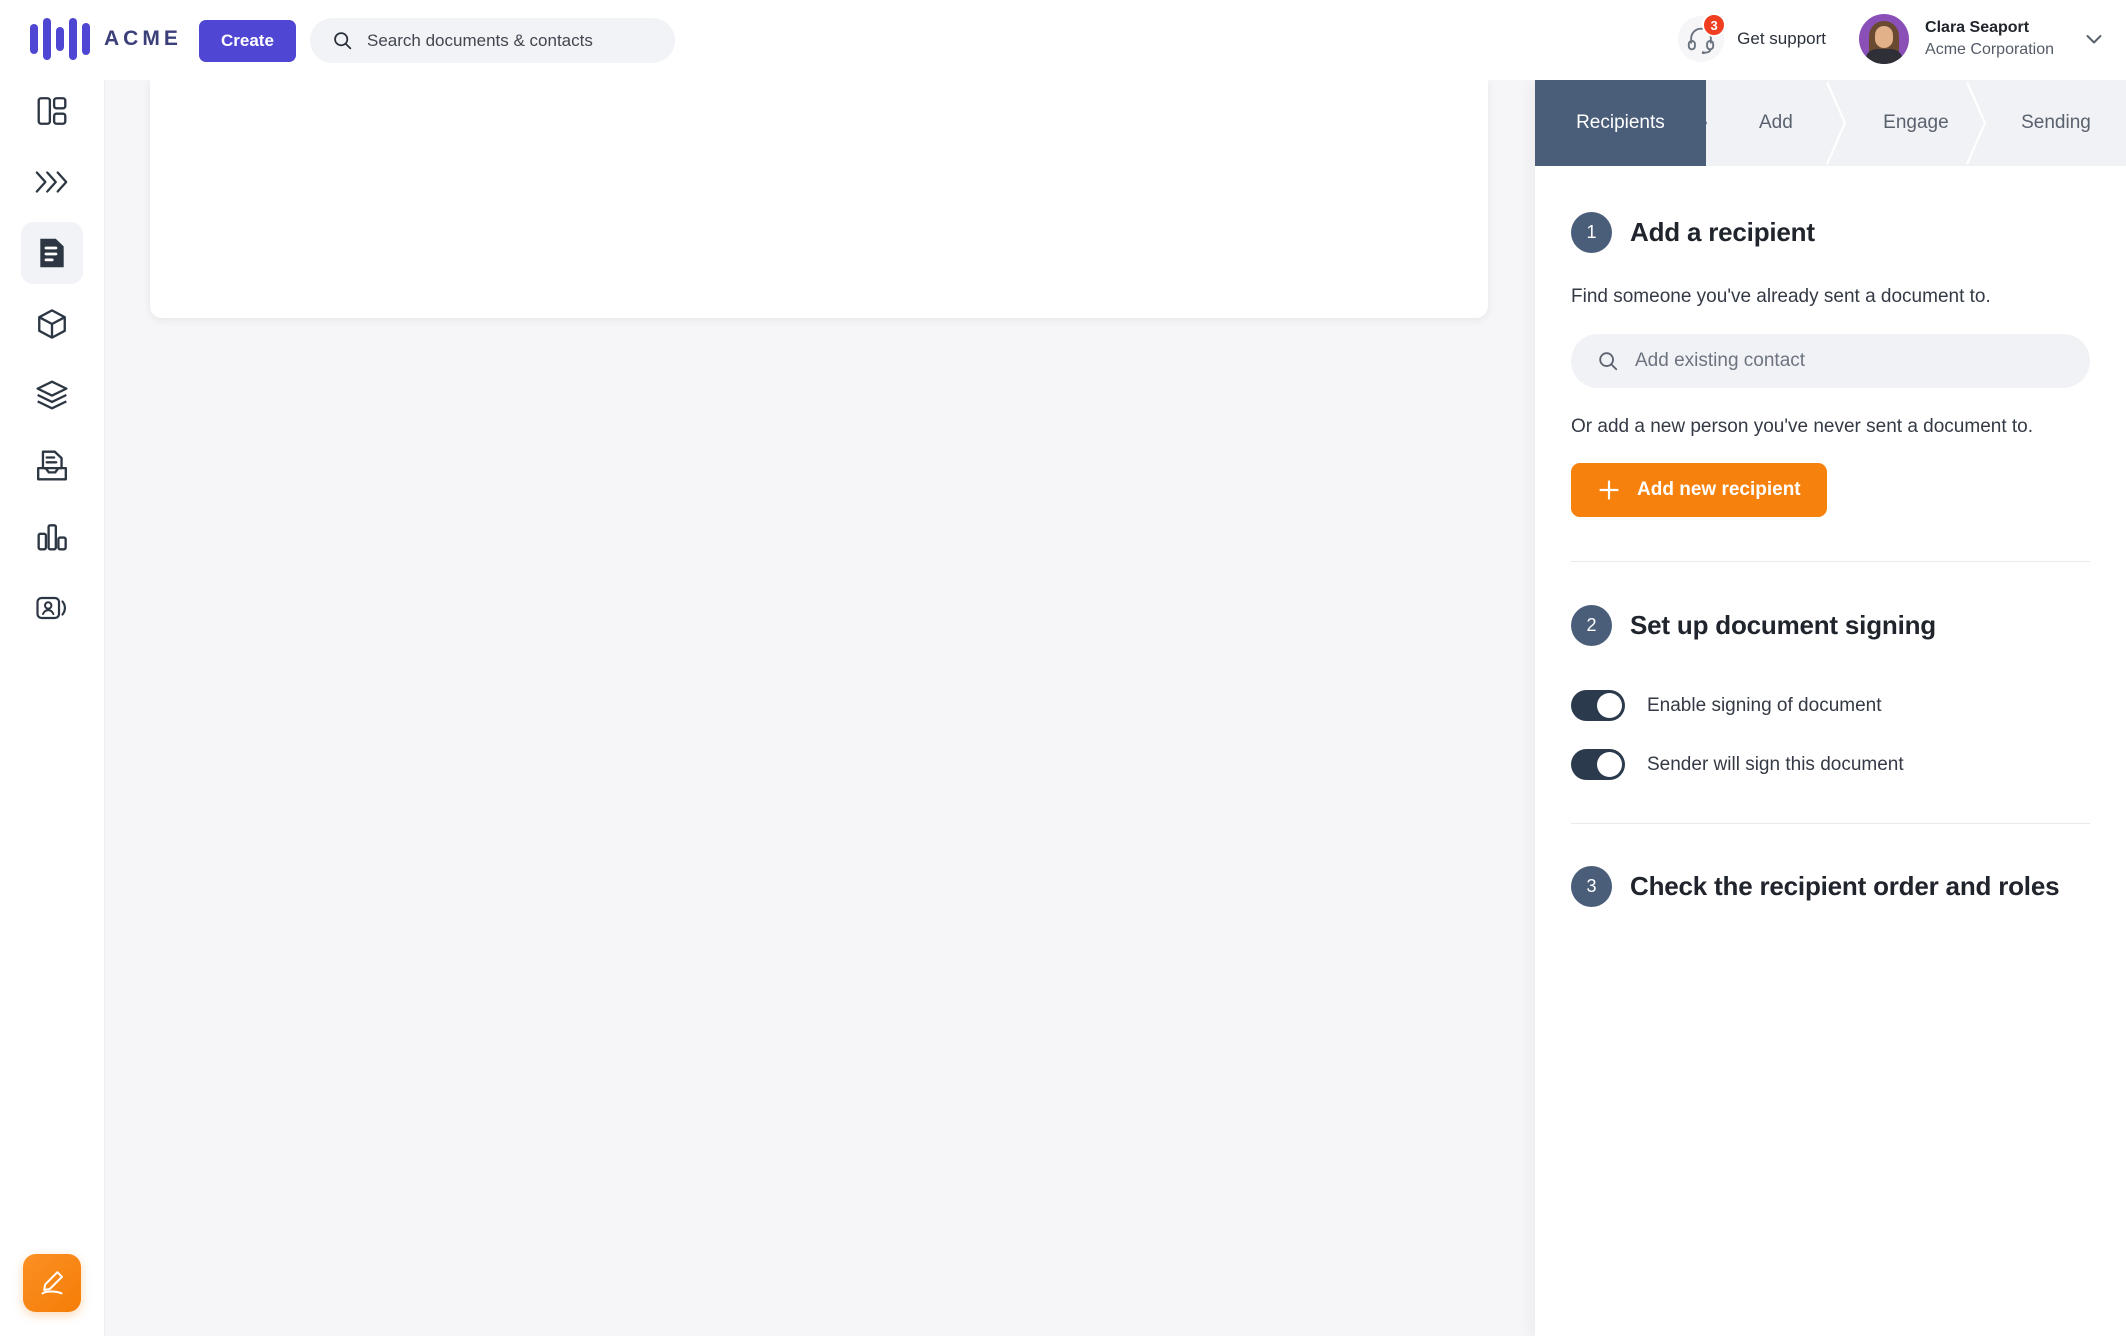 This screenshot has width=2126, height=1336. I want to click on step-tab-sending: Sending, so click(2055, 123).